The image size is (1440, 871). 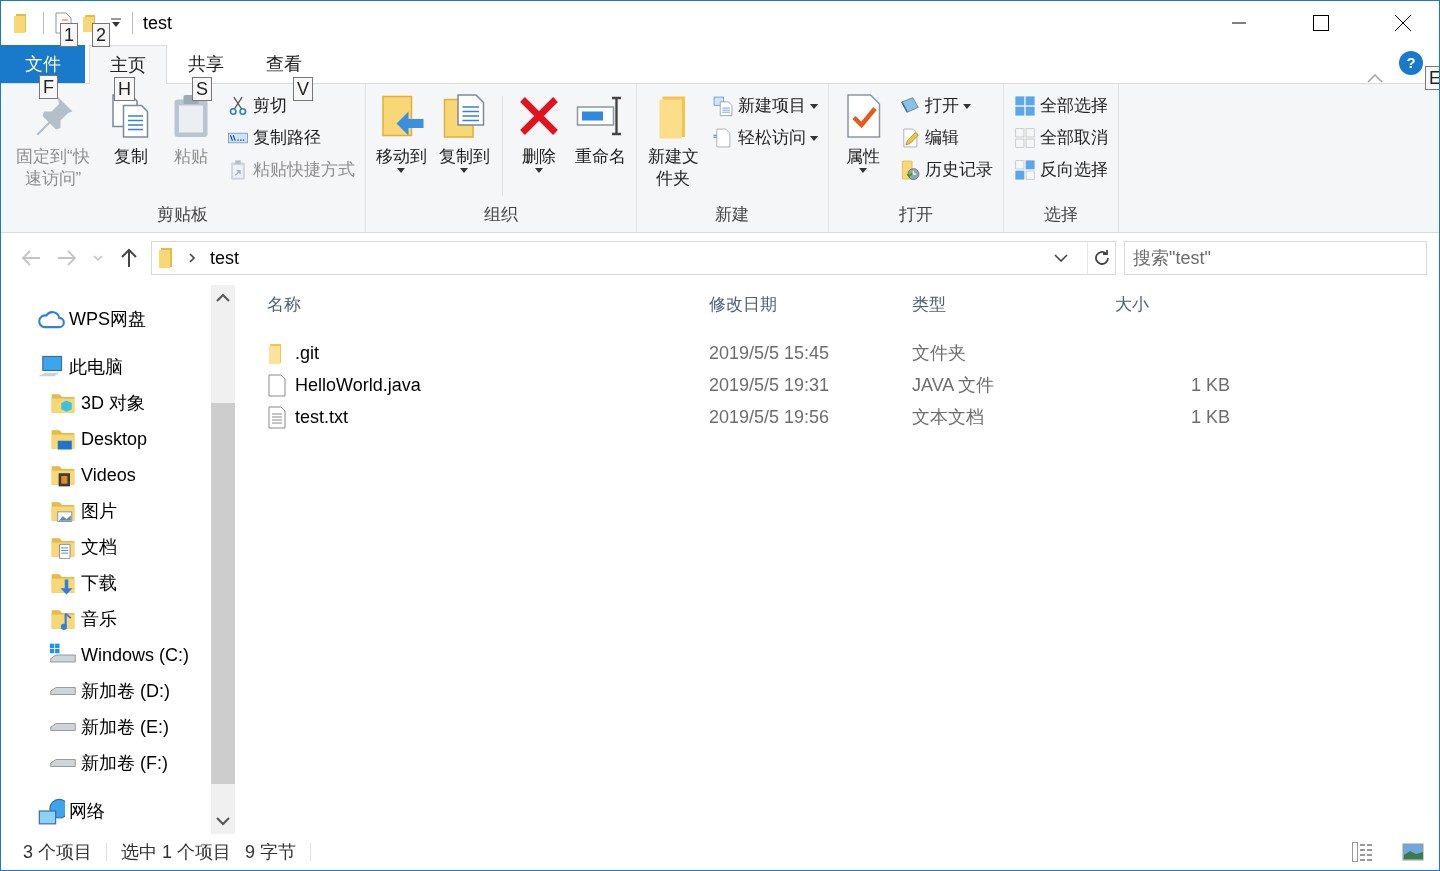 I want to click on network-icon, so click(x=51, y=811).